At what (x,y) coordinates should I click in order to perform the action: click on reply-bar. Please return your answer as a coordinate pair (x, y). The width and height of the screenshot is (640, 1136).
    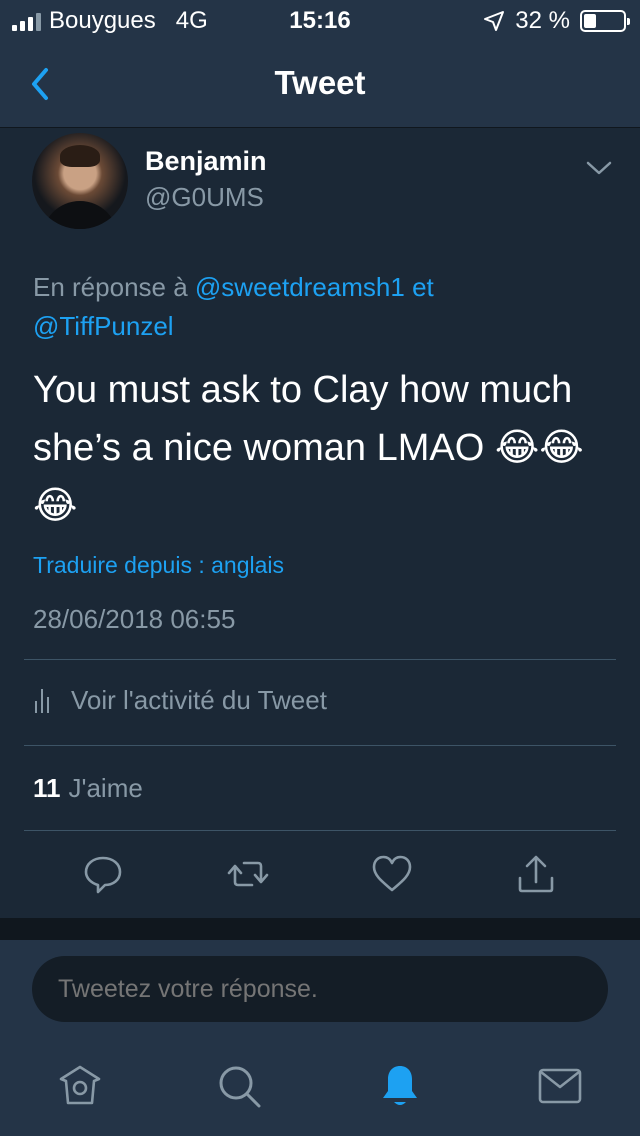
    Looking at the image, I should click on (320, 986).